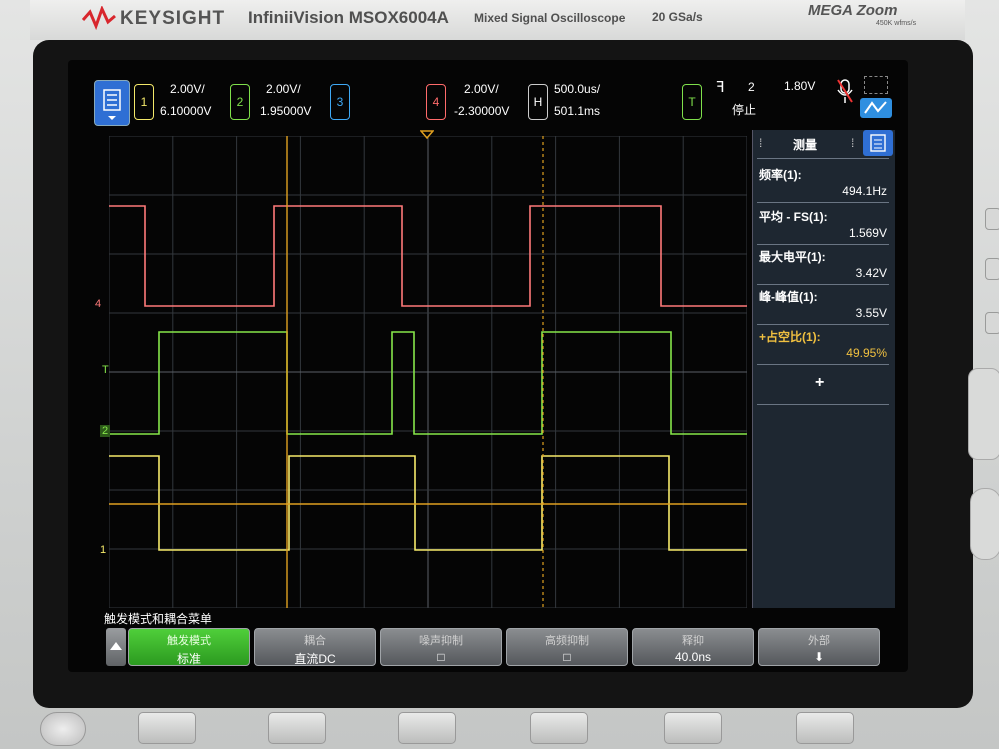 Image resolution: width=999 pixels, height=749 pixels. I want to click on softkey-hf-reject-title: 高频抑制, so click(567, 641).